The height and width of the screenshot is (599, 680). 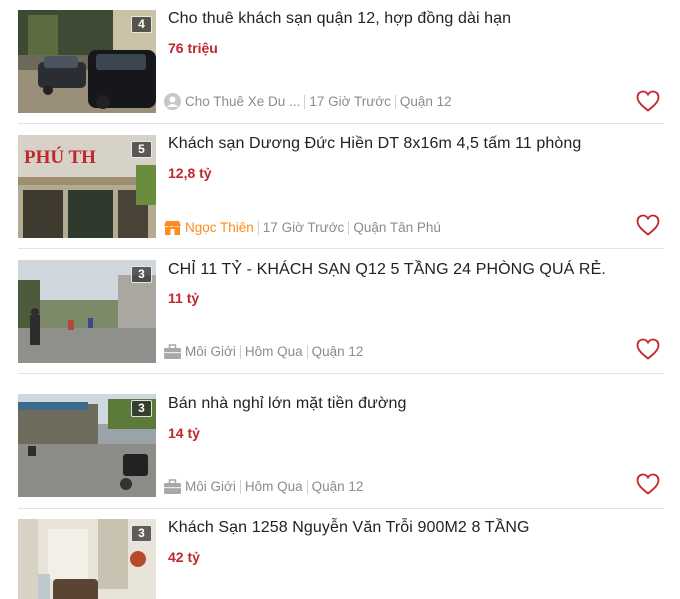 I want to click on listing-meta: Ngọc Thiên 17 Giờ Trước Quận Tân Phú, so click(x=302, y=227).